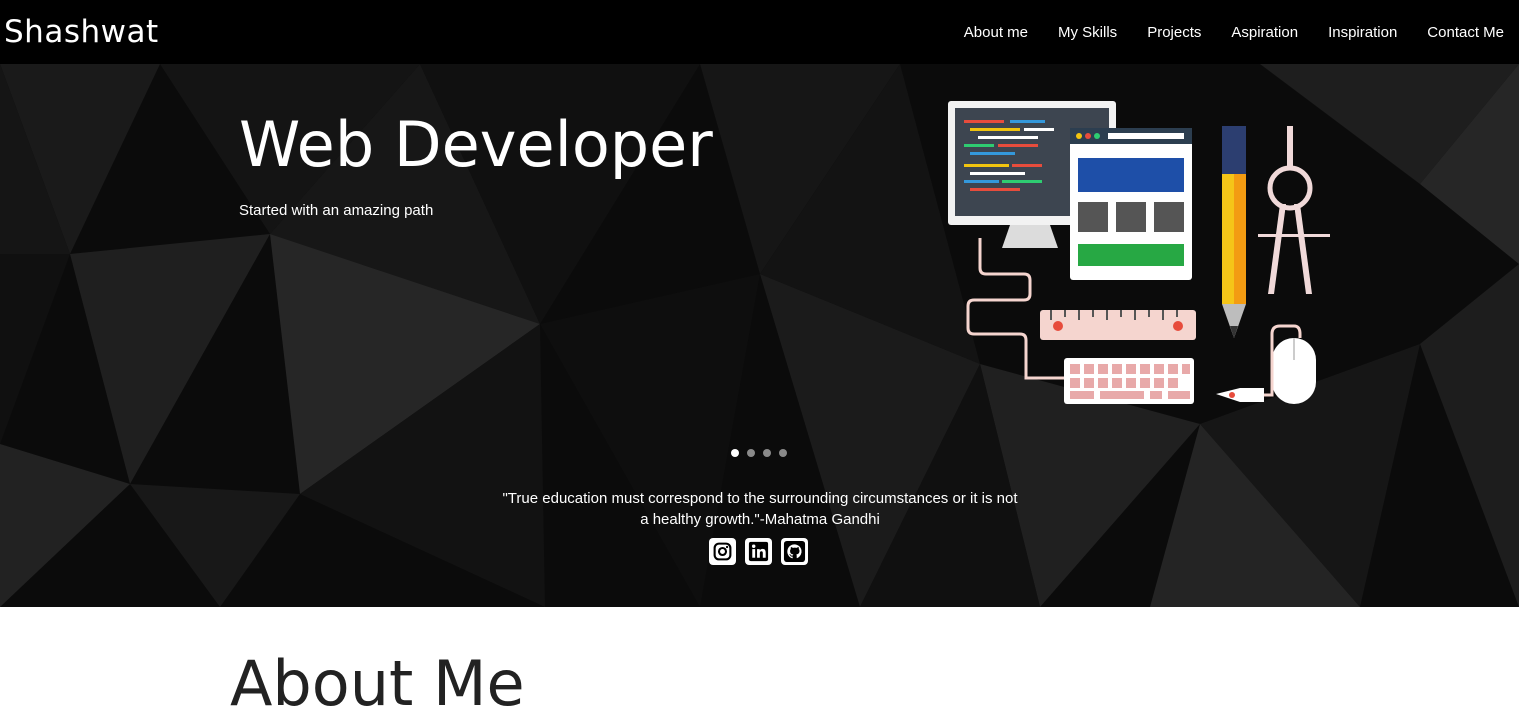 The height and width of the screenshot is (720, 1519). Describe the element at coordinates (1362, 32) in the screenshot. I see `nav-link-inspiration: Inspiration` at that location.